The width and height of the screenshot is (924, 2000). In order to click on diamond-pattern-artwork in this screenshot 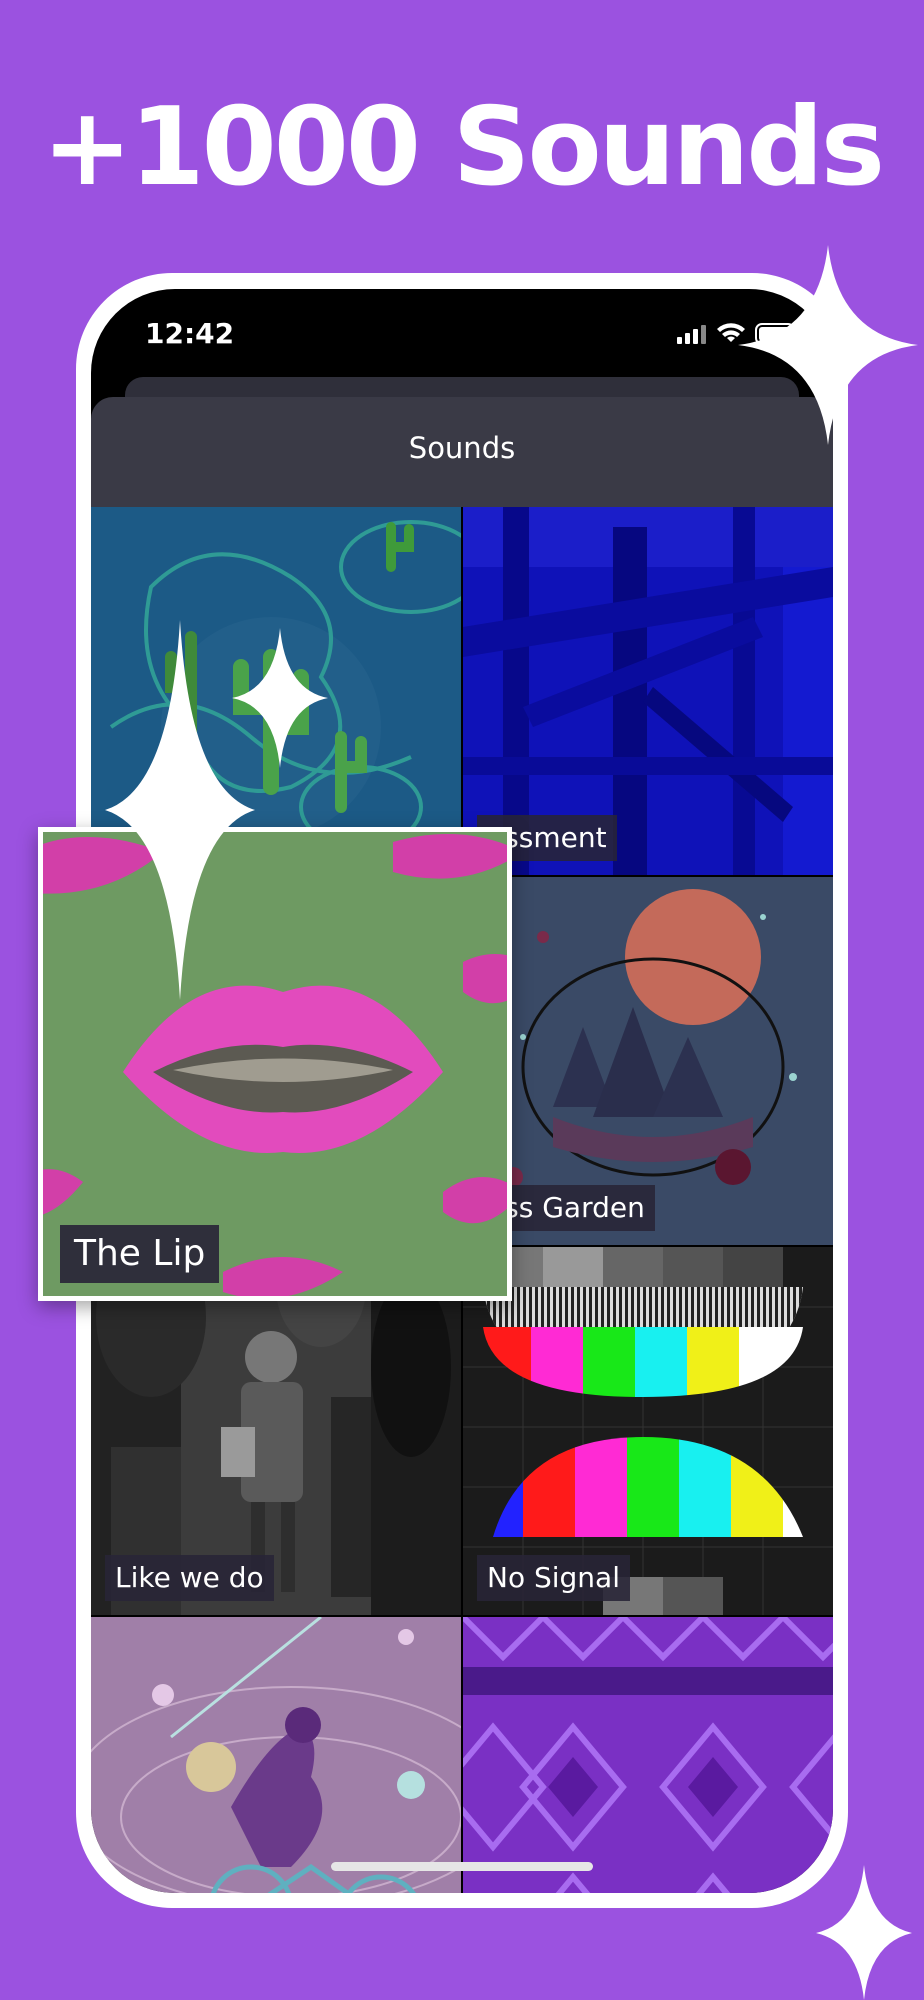, I will do `click(648, 1755)`.